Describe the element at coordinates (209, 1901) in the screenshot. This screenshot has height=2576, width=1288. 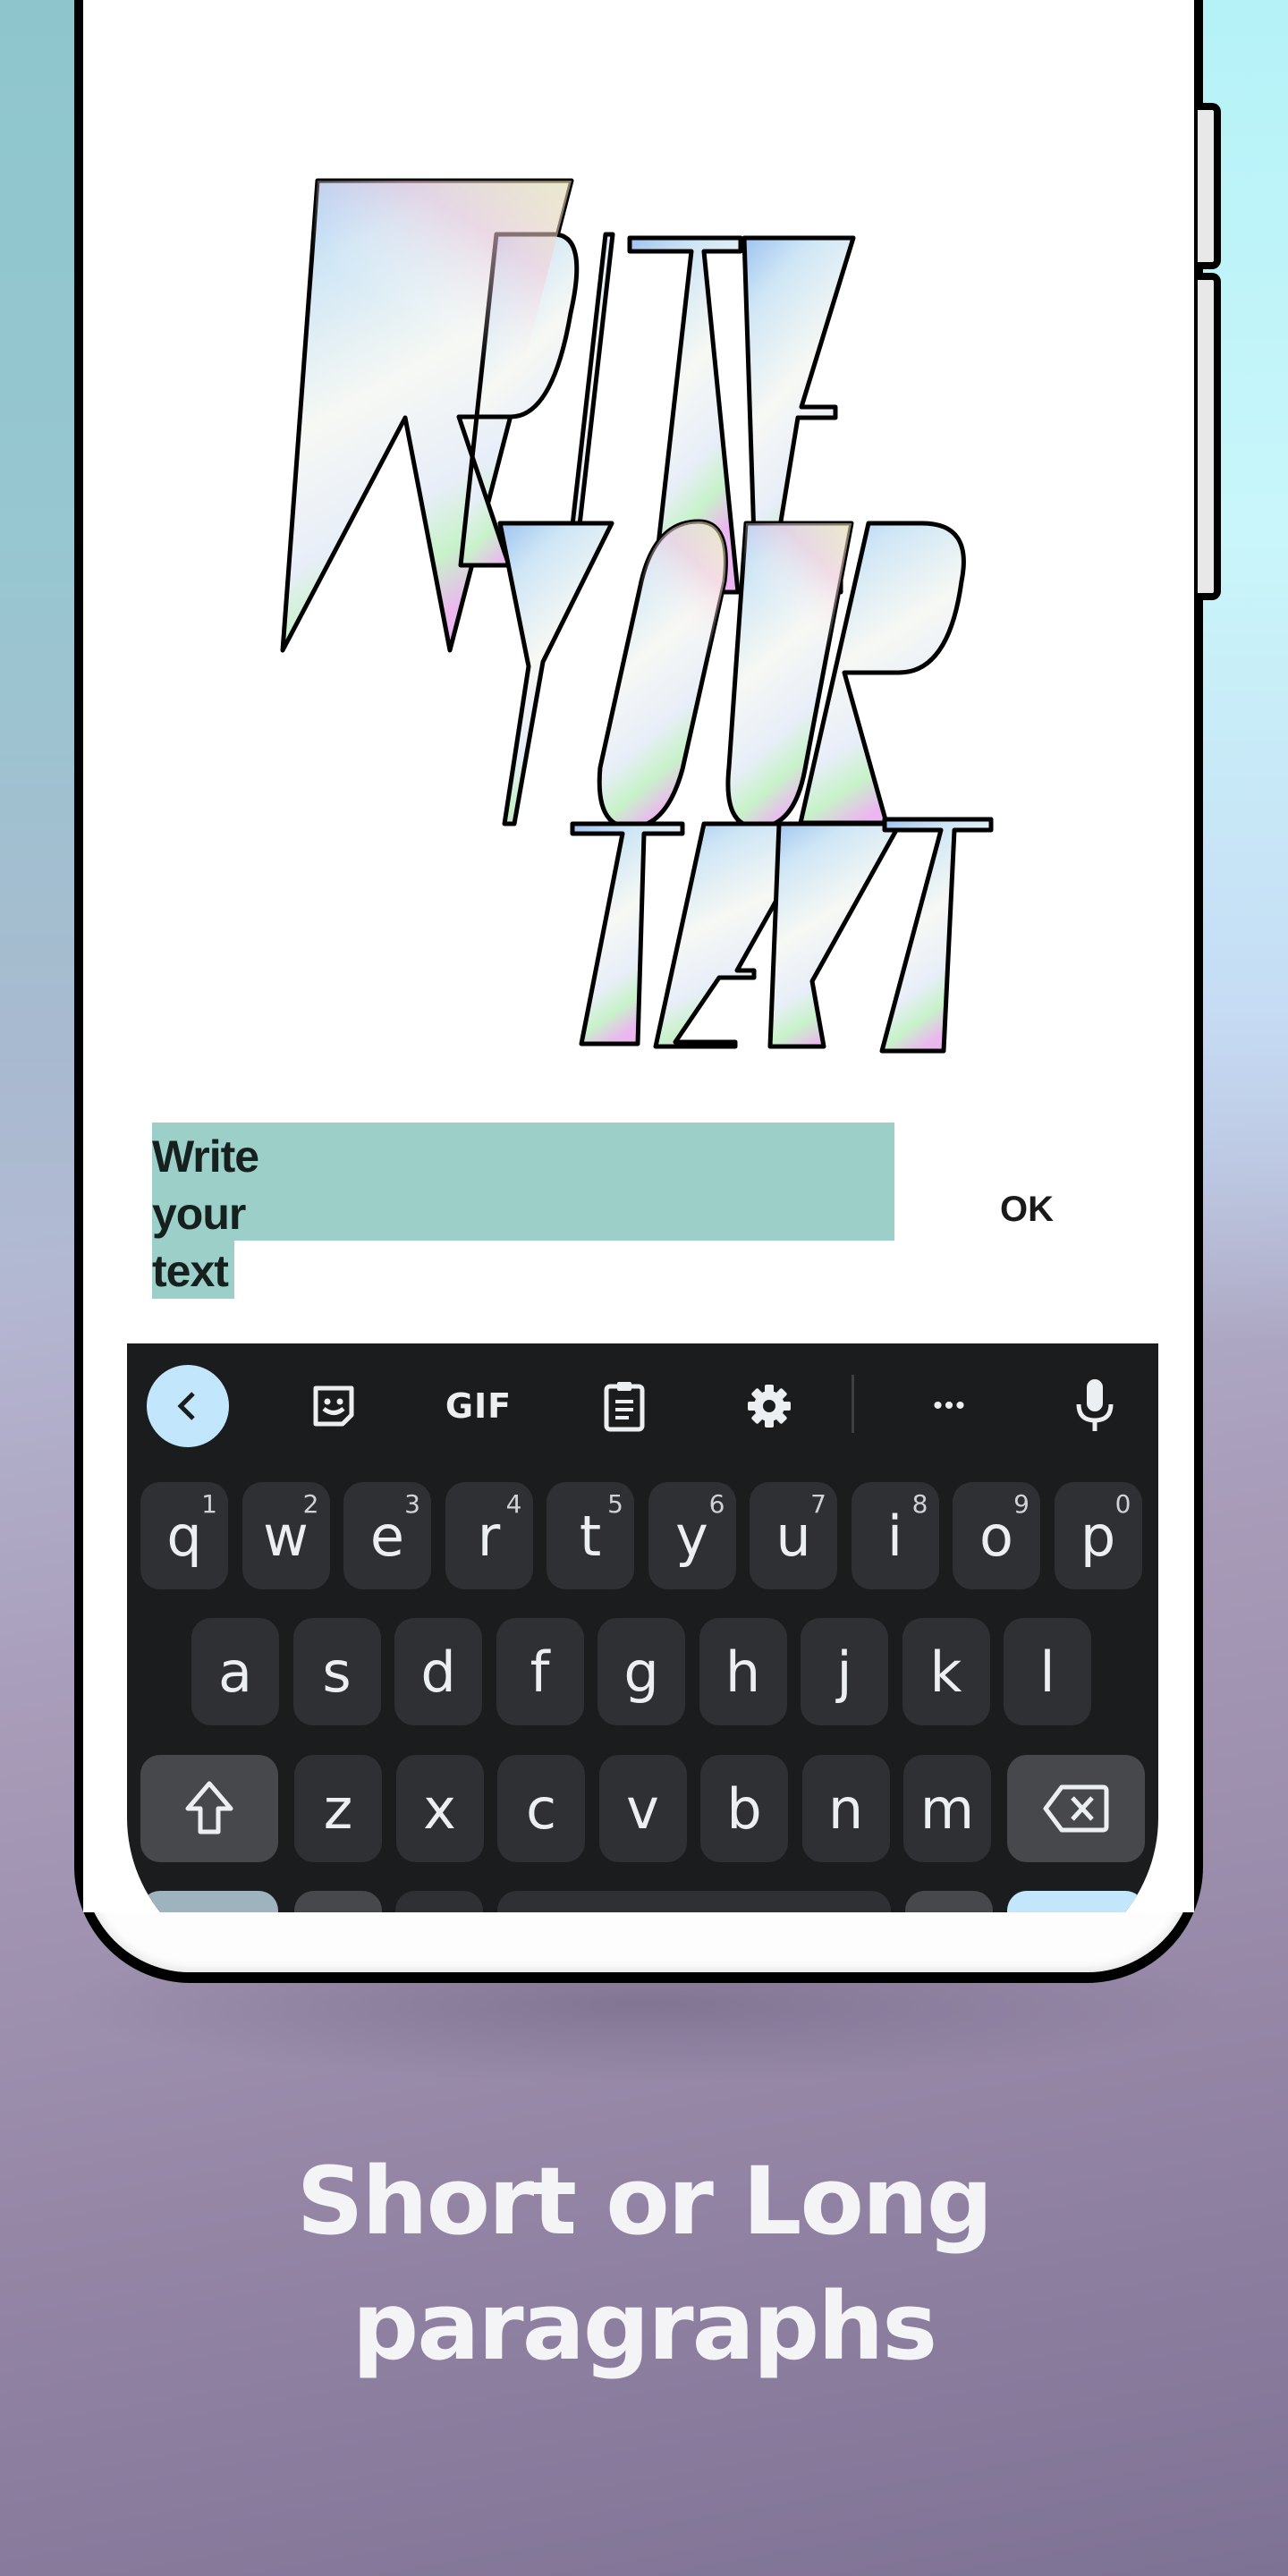
I see `symbols-key` at that location.